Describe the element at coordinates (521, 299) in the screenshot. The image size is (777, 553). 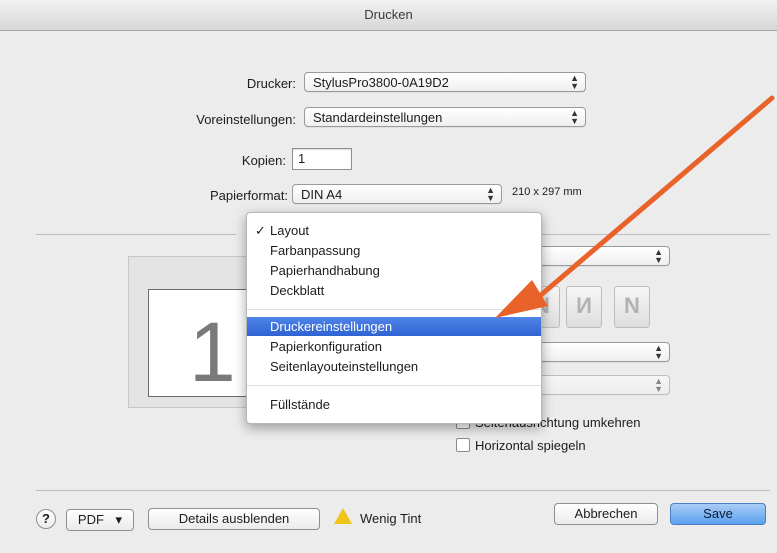
I see `annotation-arrow-head` at that location.